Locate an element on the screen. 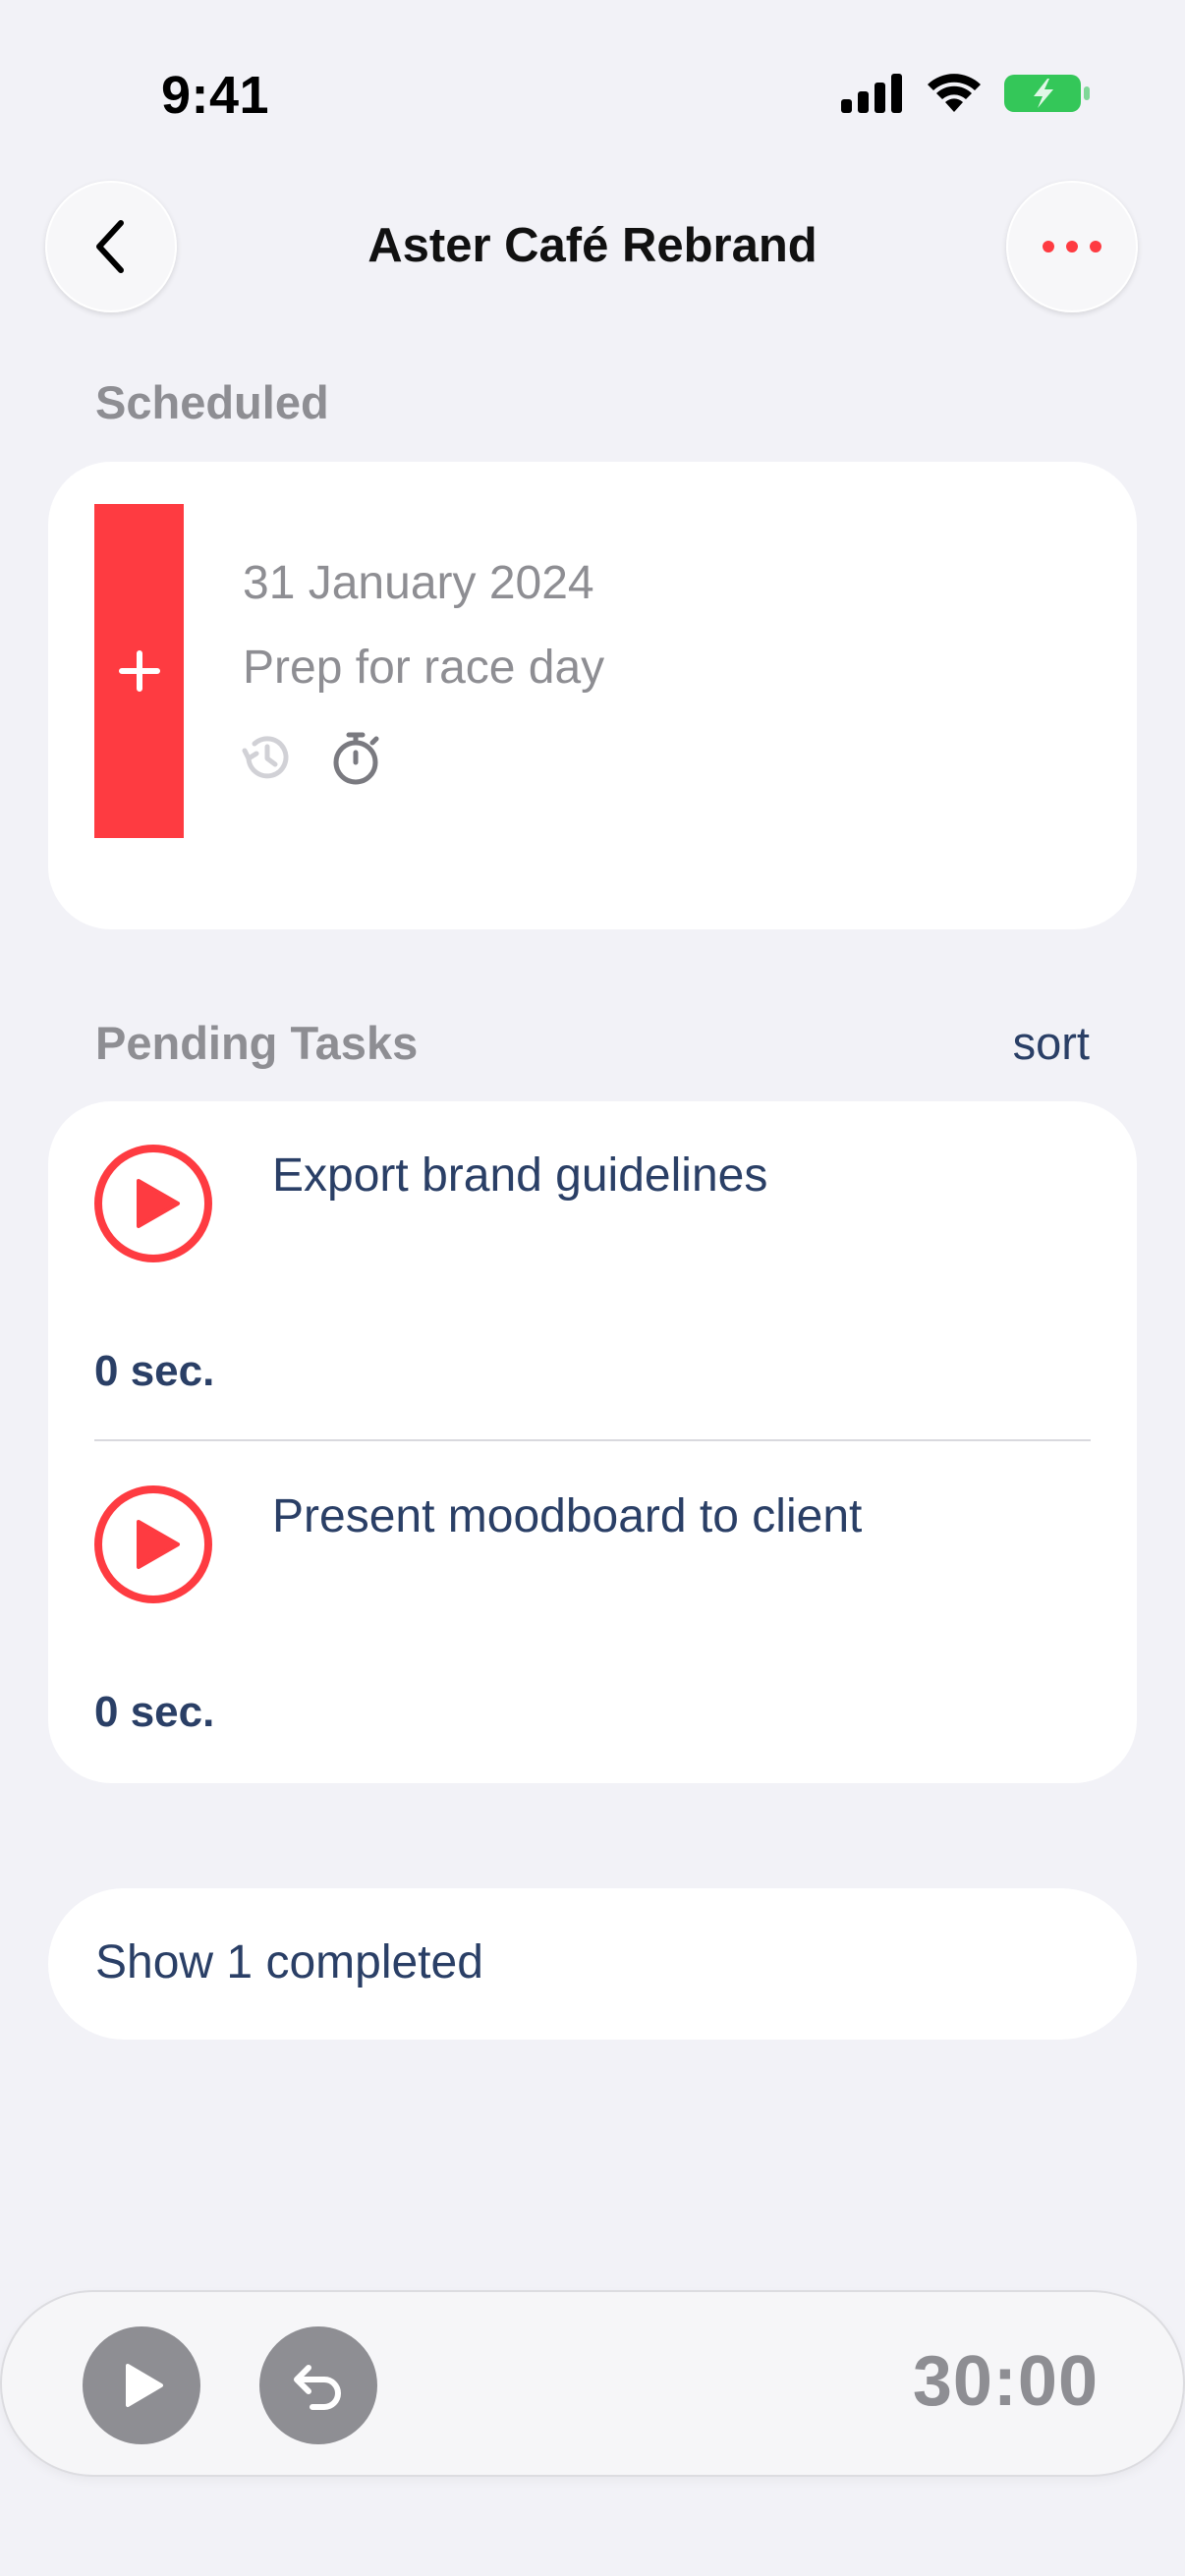  scheduled-date: 31 January 2024 is located at coordinates (418, 583).